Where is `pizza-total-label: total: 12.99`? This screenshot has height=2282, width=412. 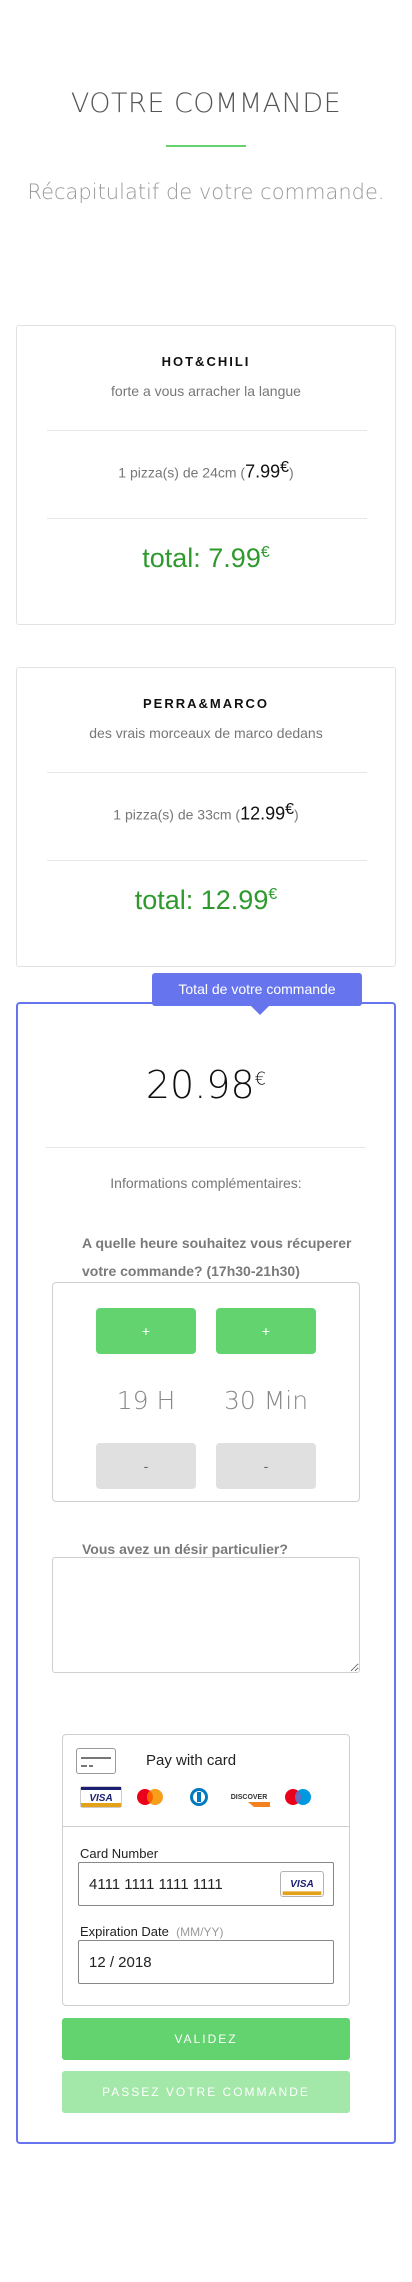
pizza-total-label: total: 12.99 is located at coordinates (201, 900).